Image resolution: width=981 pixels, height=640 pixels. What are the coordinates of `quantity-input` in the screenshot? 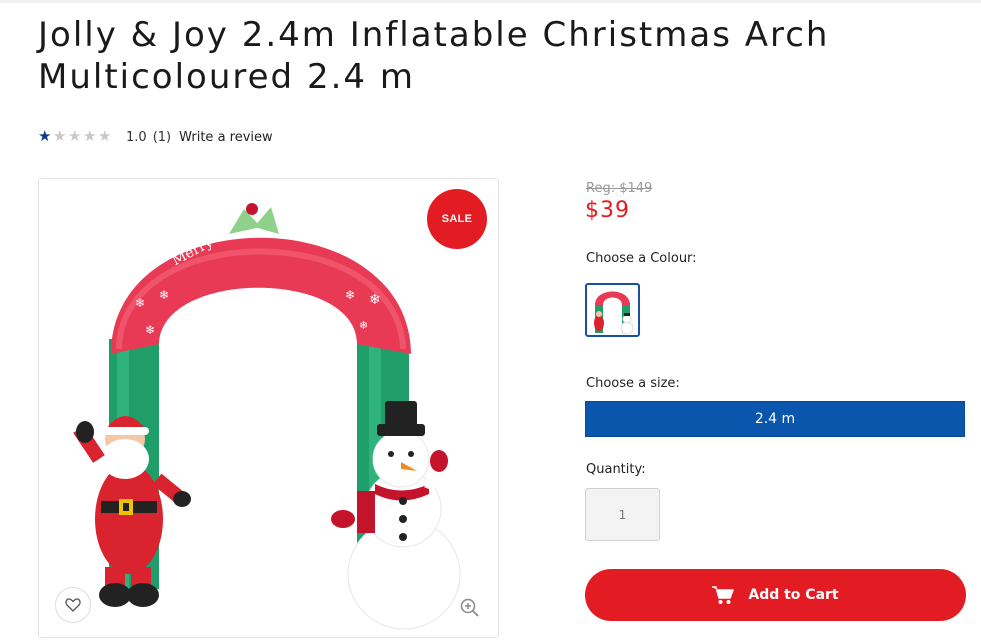 It's located at (622, 514).